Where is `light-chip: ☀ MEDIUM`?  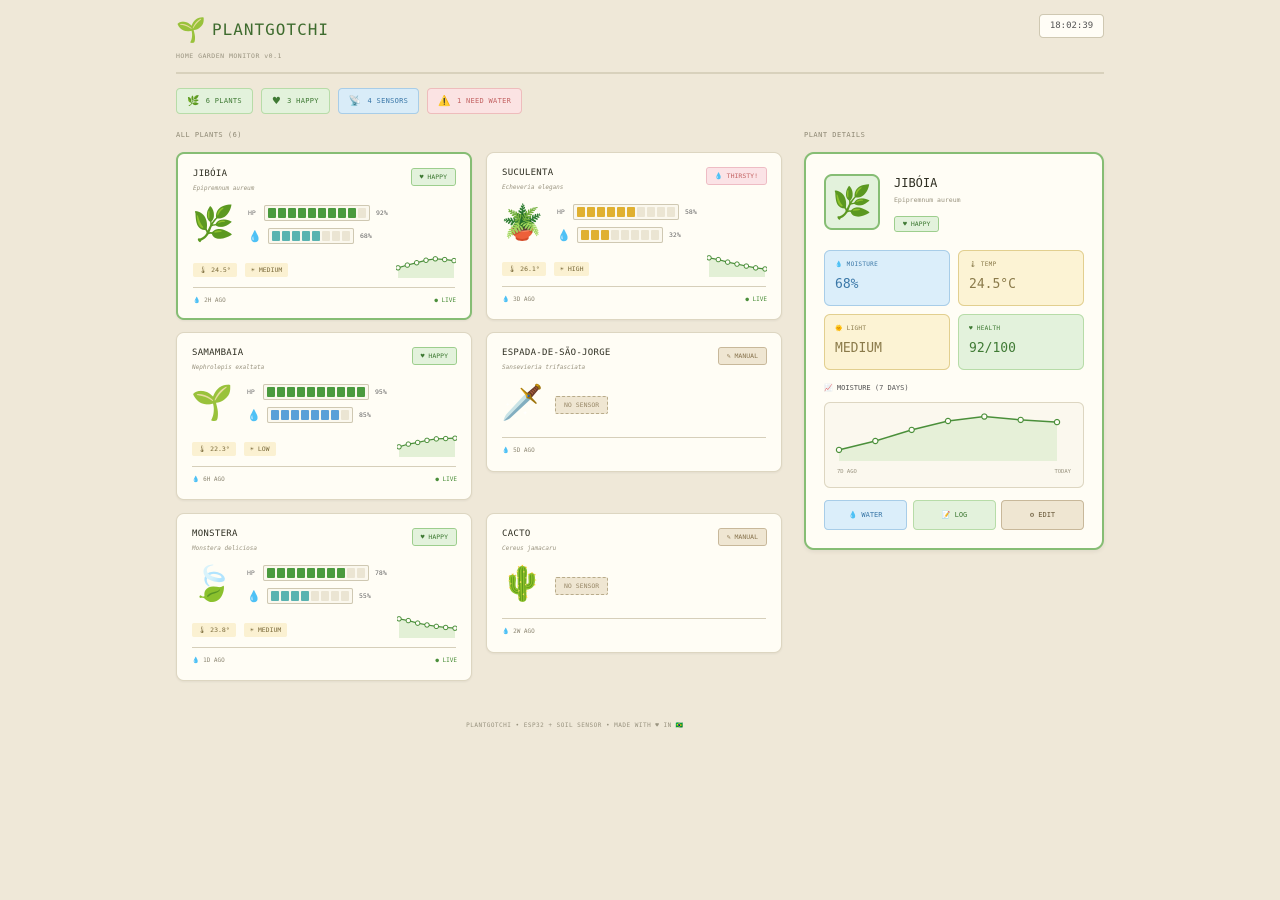 light-chip: ☀ MEDIUM is located at coordinates (267, 270).